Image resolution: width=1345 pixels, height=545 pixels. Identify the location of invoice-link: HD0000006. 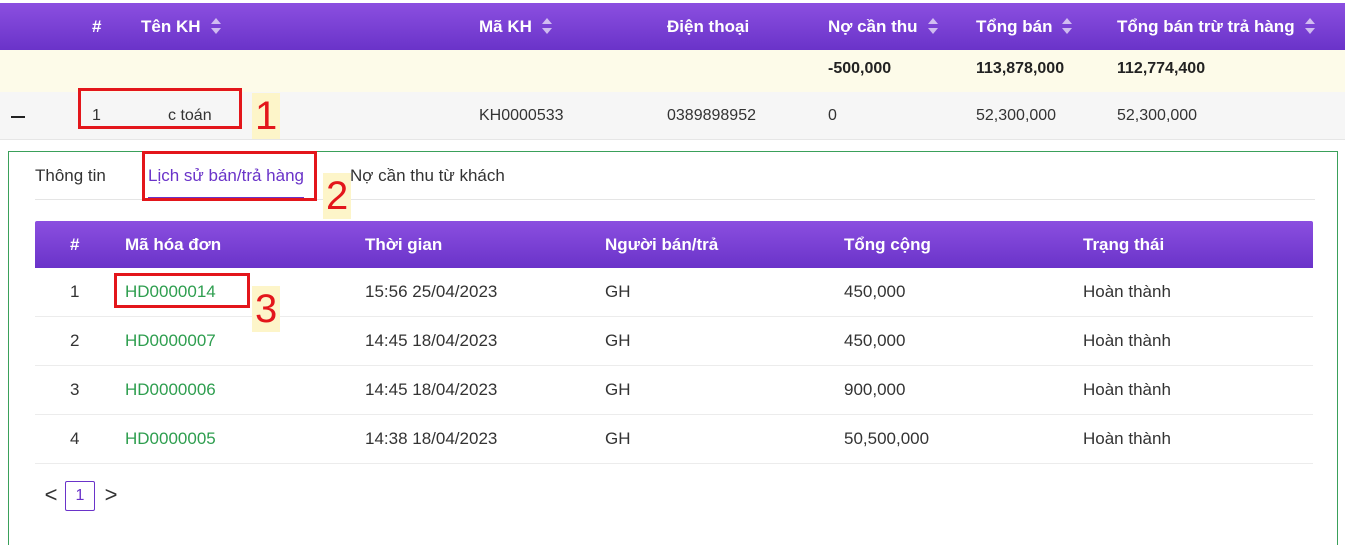
(170, 390).